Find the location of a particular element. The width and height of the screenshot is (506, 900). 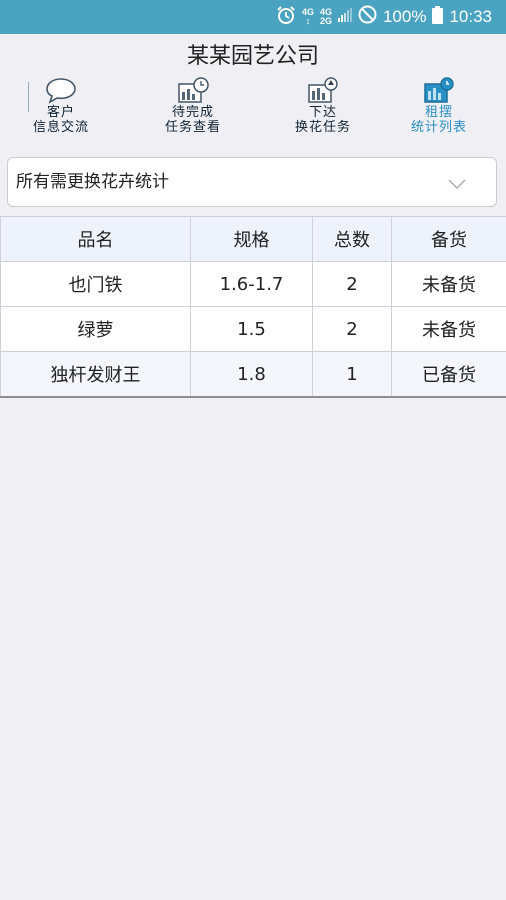

nav-label-line2: 信息交流 is located at coordinates (60, 127).